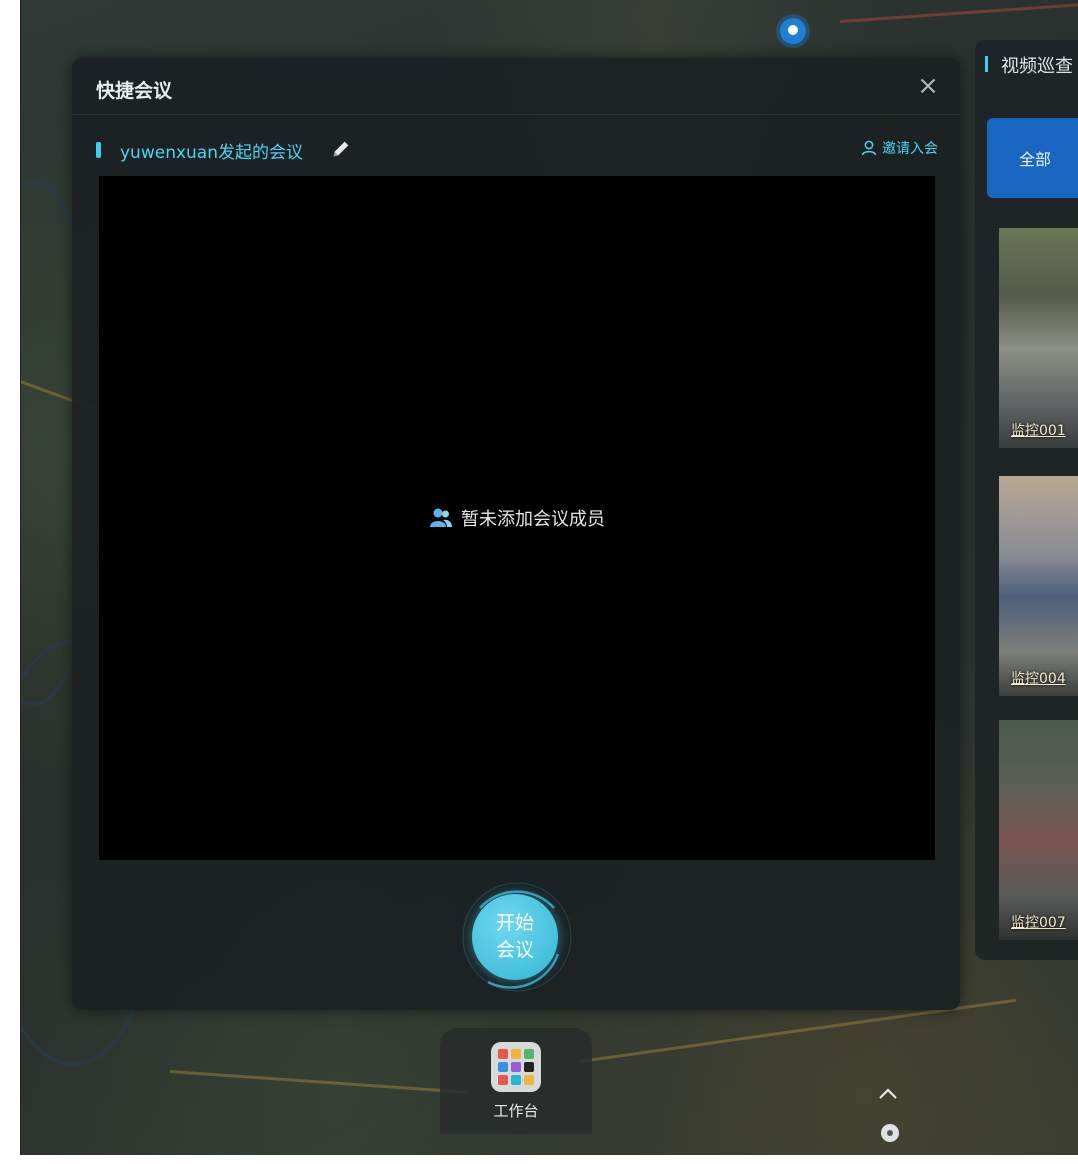 Image resolution: width=1078 pixels, height=1164 pixels. I want to click on camera-thumbnail: 监控007, so click(1038, 830).